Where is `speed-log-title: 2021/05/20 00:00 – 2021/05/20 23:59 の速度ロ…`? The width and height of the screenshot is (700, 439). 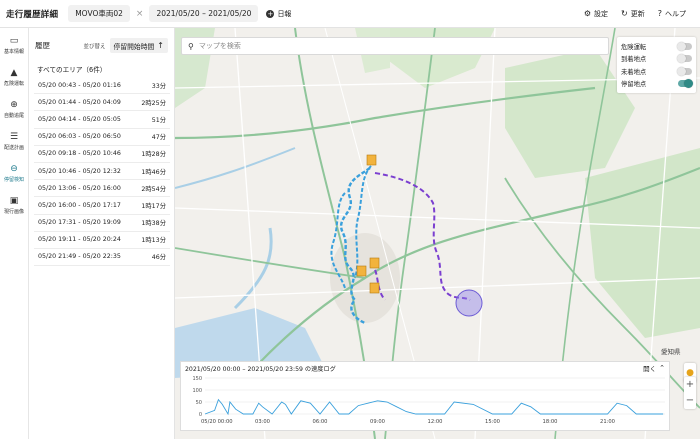 speed-log-title: 2021/05/20 00:00 – 2021/05/20 23:59 の速度ロ… is located at coordinates (260, 369).